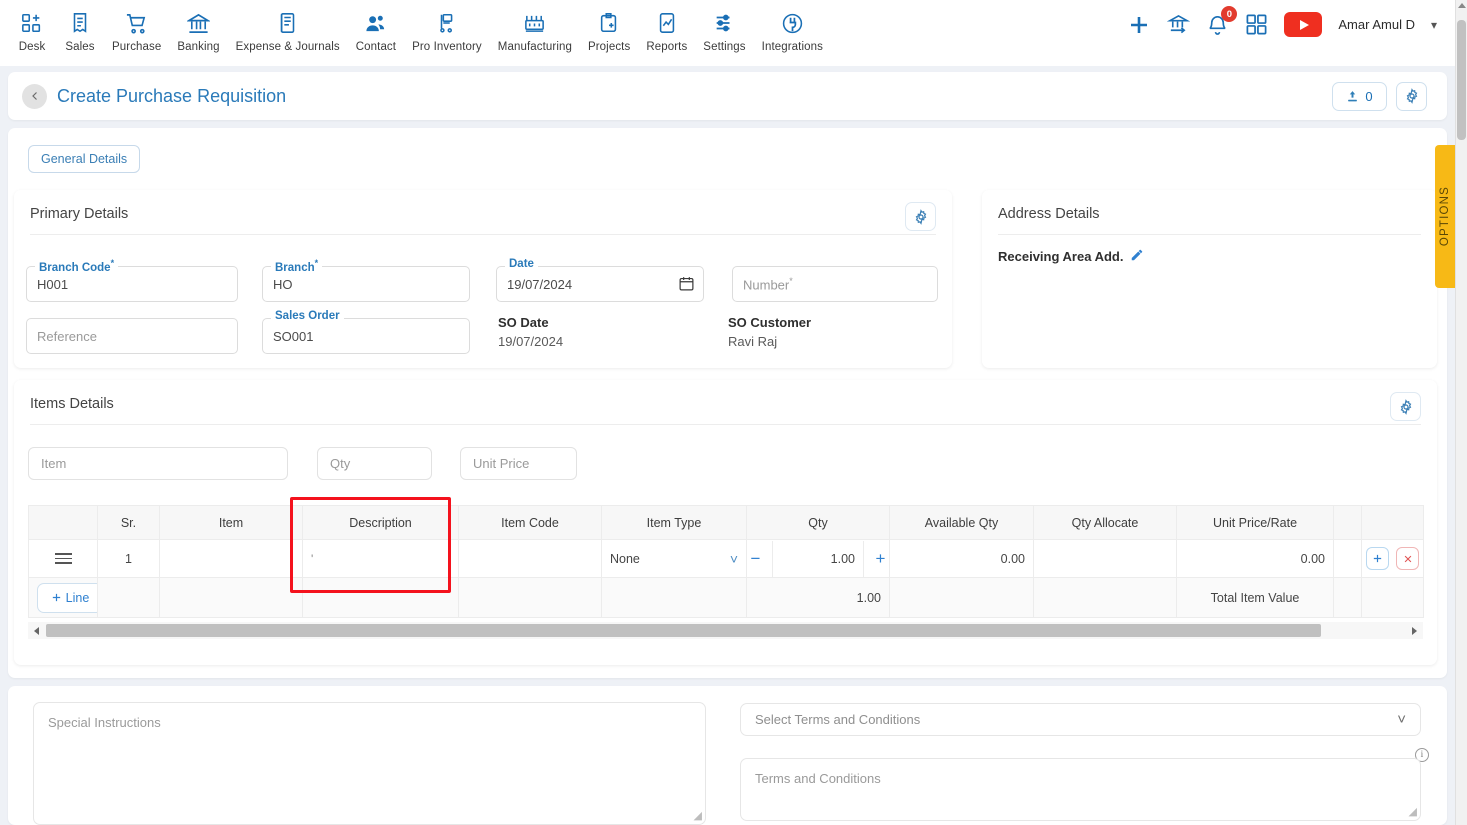  I want to click on row-item-type: None ˅, so click(674, 558).